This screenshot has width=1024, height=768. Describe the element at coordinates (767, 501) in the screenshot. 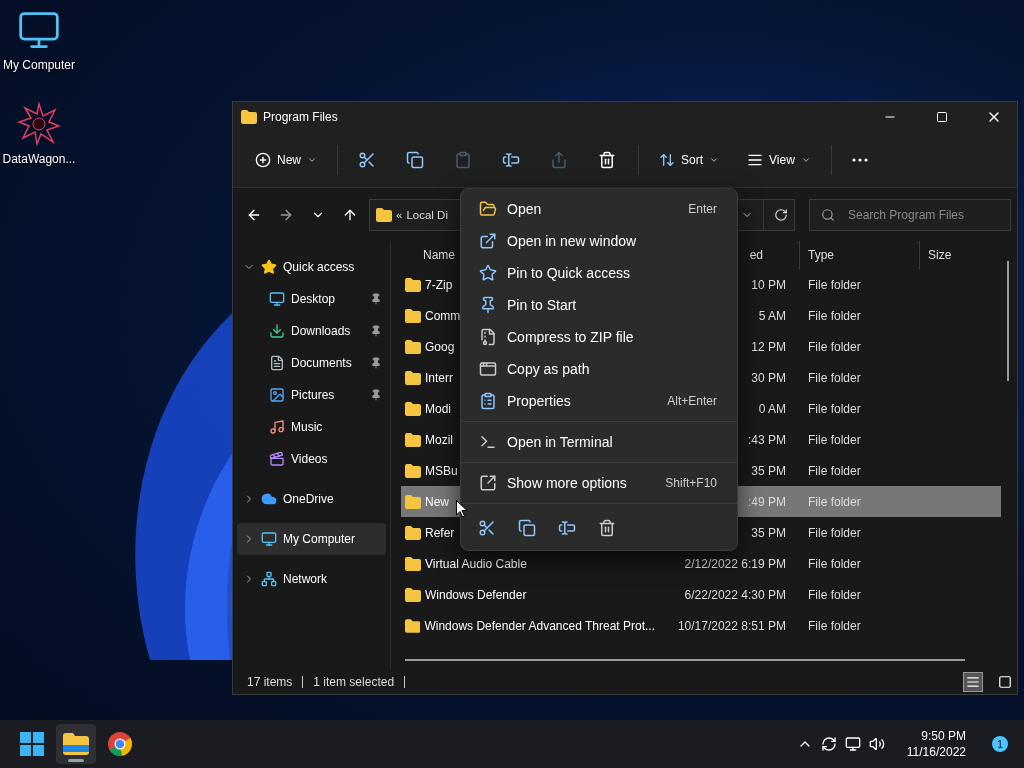

I see `date-cell-text: :49 PM` at that location.